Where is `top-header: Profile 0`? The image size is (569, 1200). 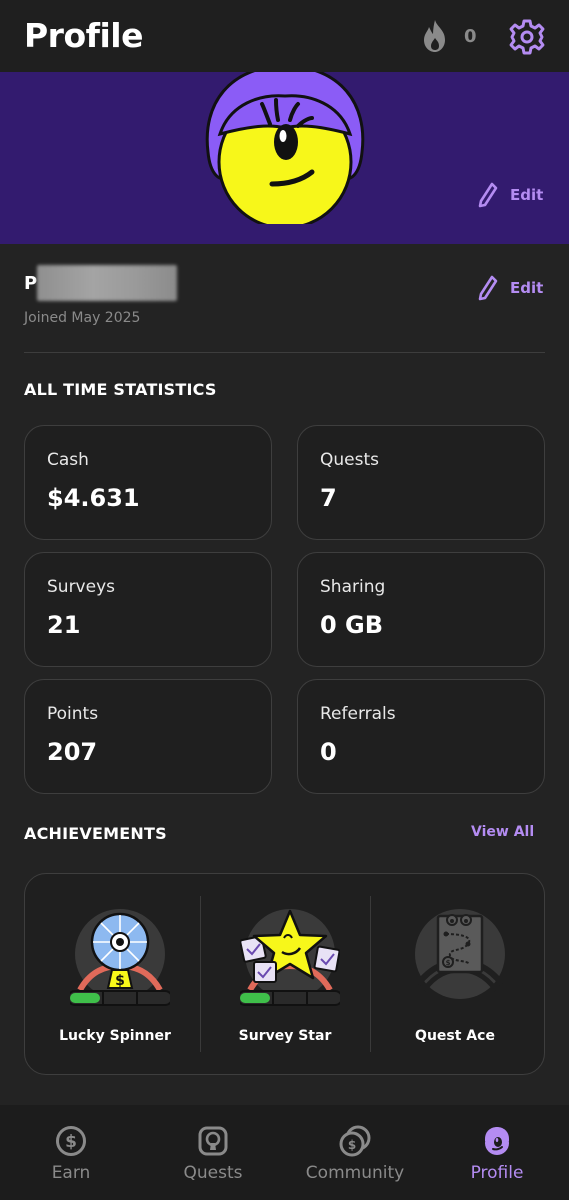
top-header: Profile 0 is located at coordinates (284, 36).